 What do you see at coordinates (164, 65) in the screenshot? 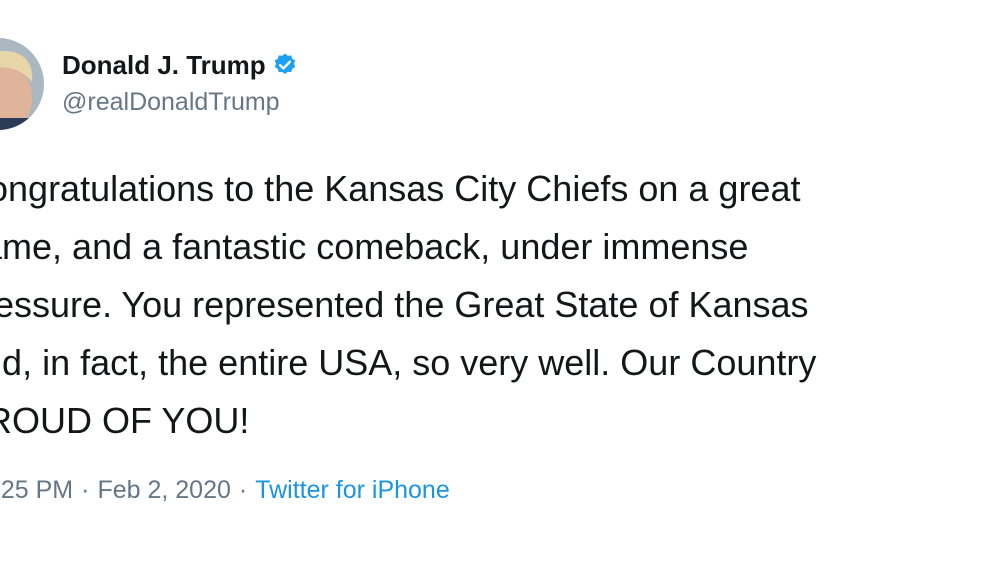
I see `display-name: Donald J. Trump` at bounding box center [164, 65].